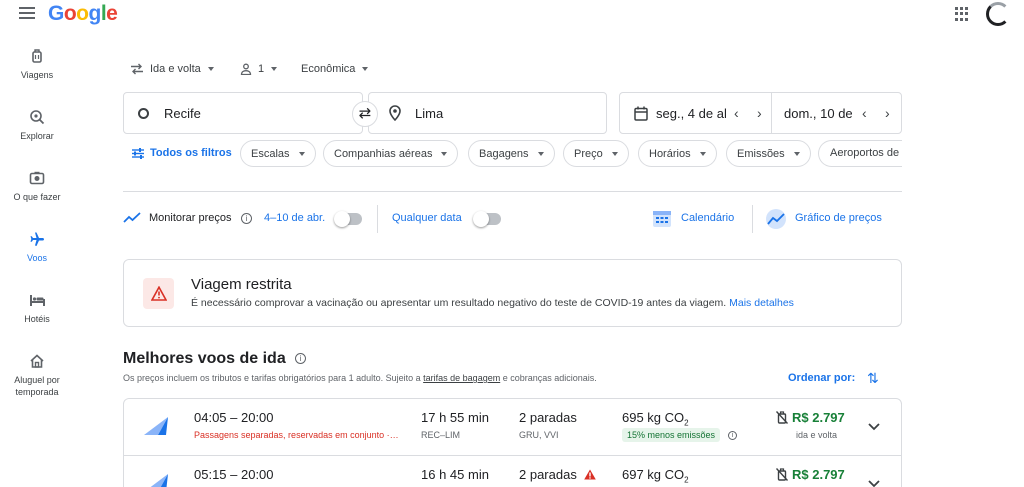 The image size is (1024, 487). I want to click on calendar-icon, so click(641, 113).